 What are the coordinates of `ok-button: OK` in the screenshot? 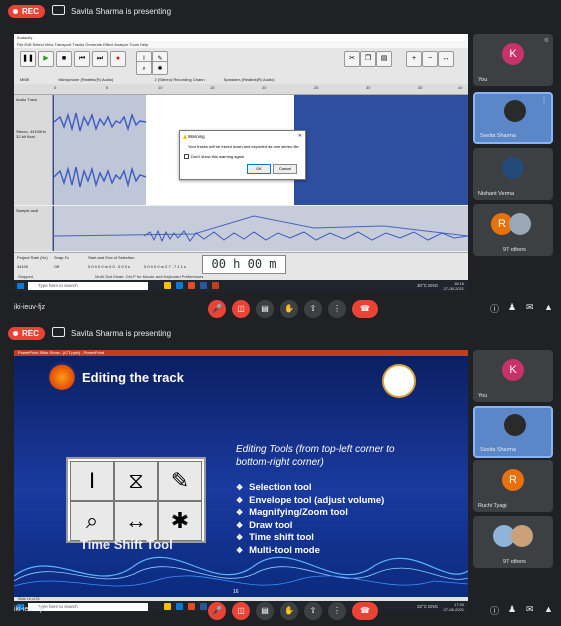 It's located at (259, 169).